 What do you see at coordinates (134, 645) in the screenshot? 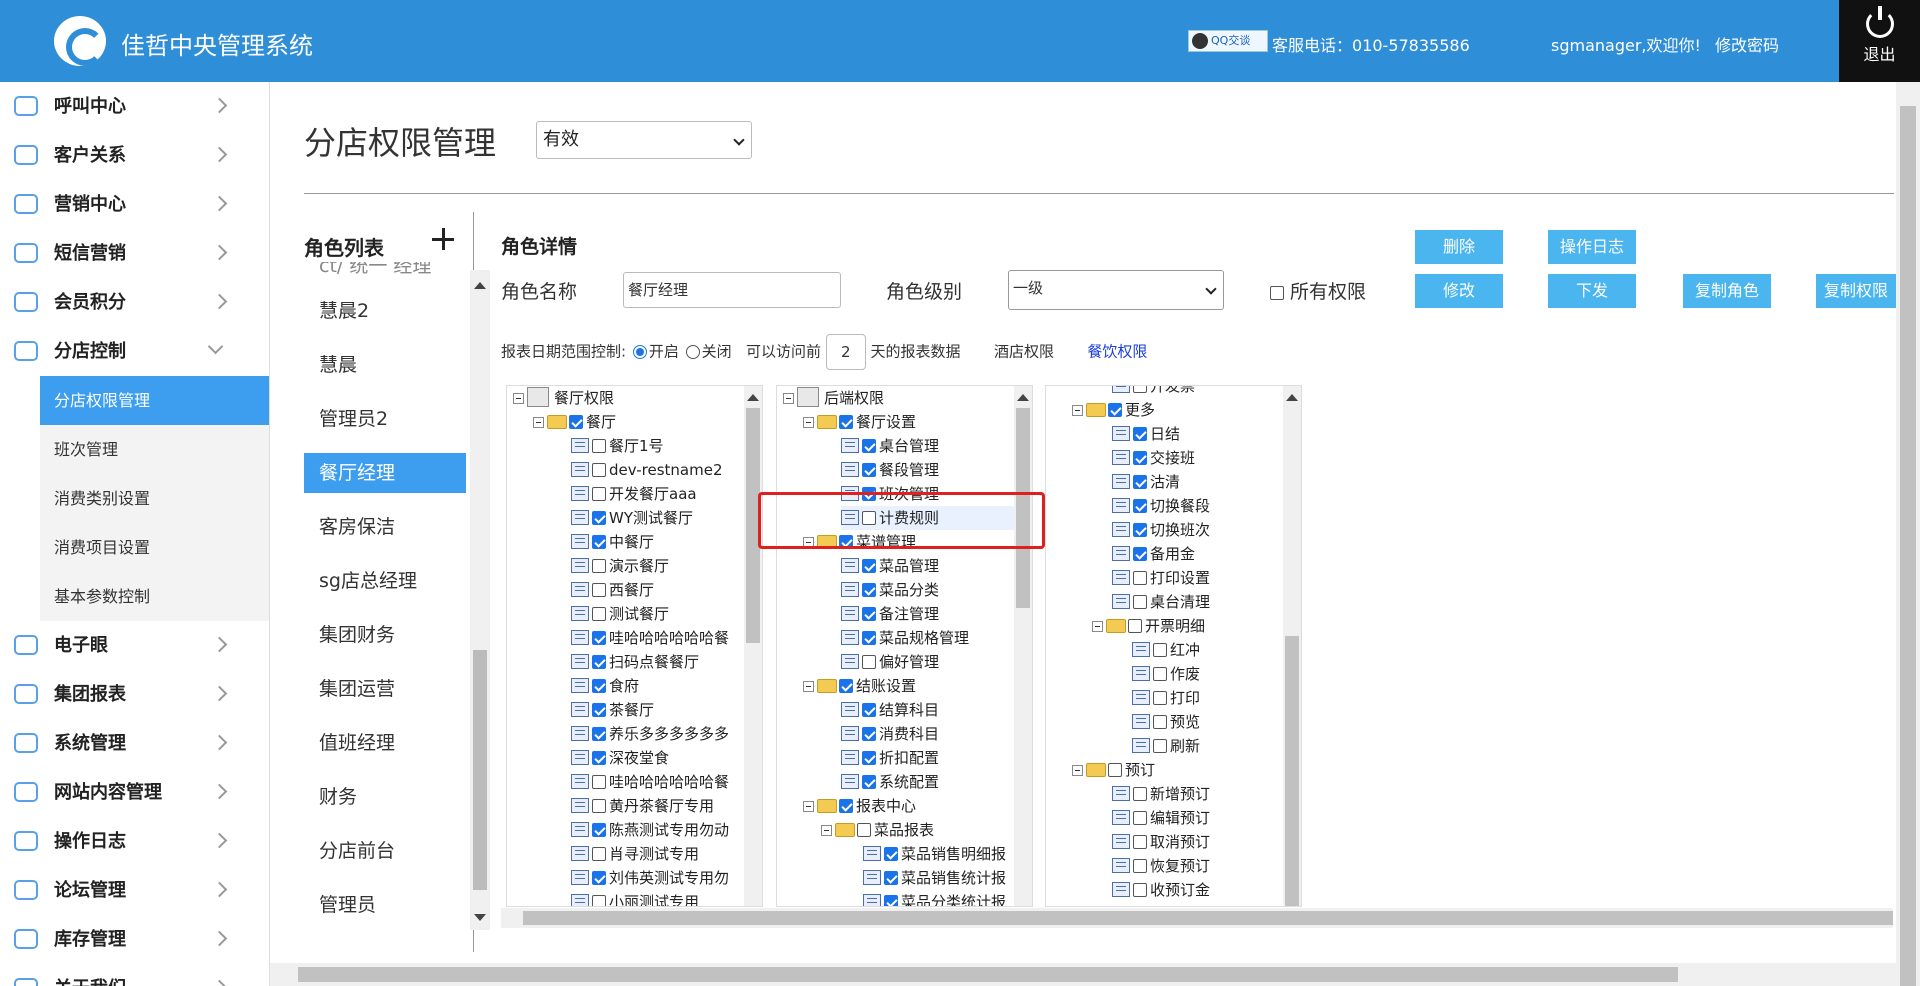
I see `sidebar-item: 电子眼` at bounding box center [134, 645].